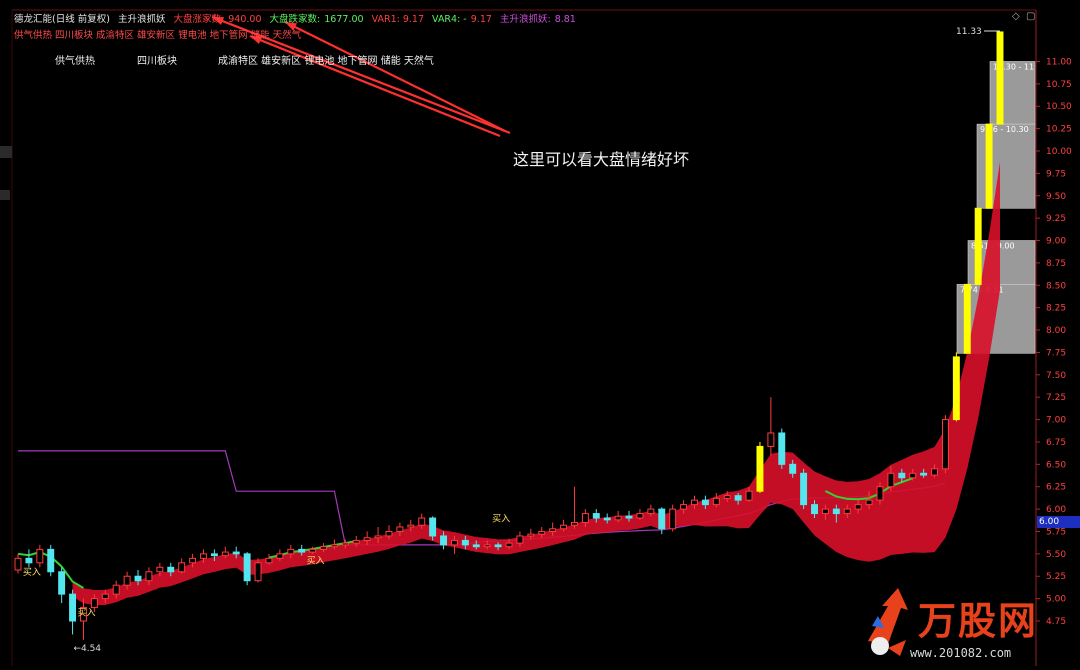  What do you see at coordinates (245, 19) in the screenshot?
I see `zt-value: 940.00` at bounding box center [245, 19].